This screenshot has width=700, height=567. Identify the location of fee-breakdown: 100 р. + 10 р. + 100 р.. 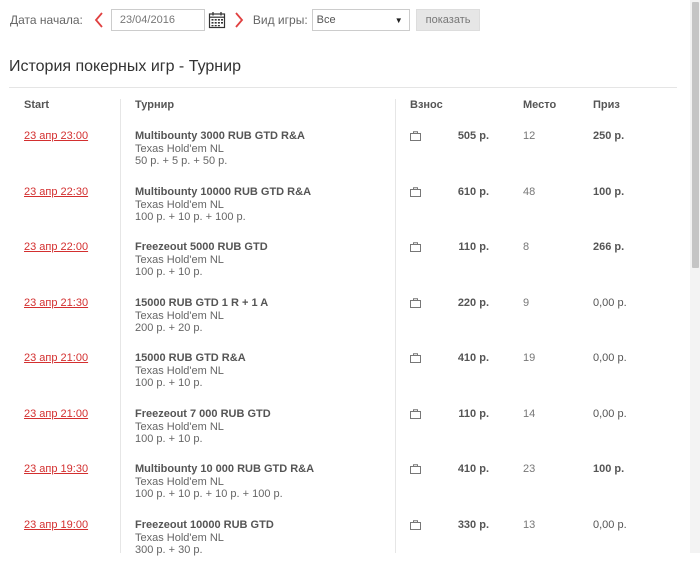
(190, 217).